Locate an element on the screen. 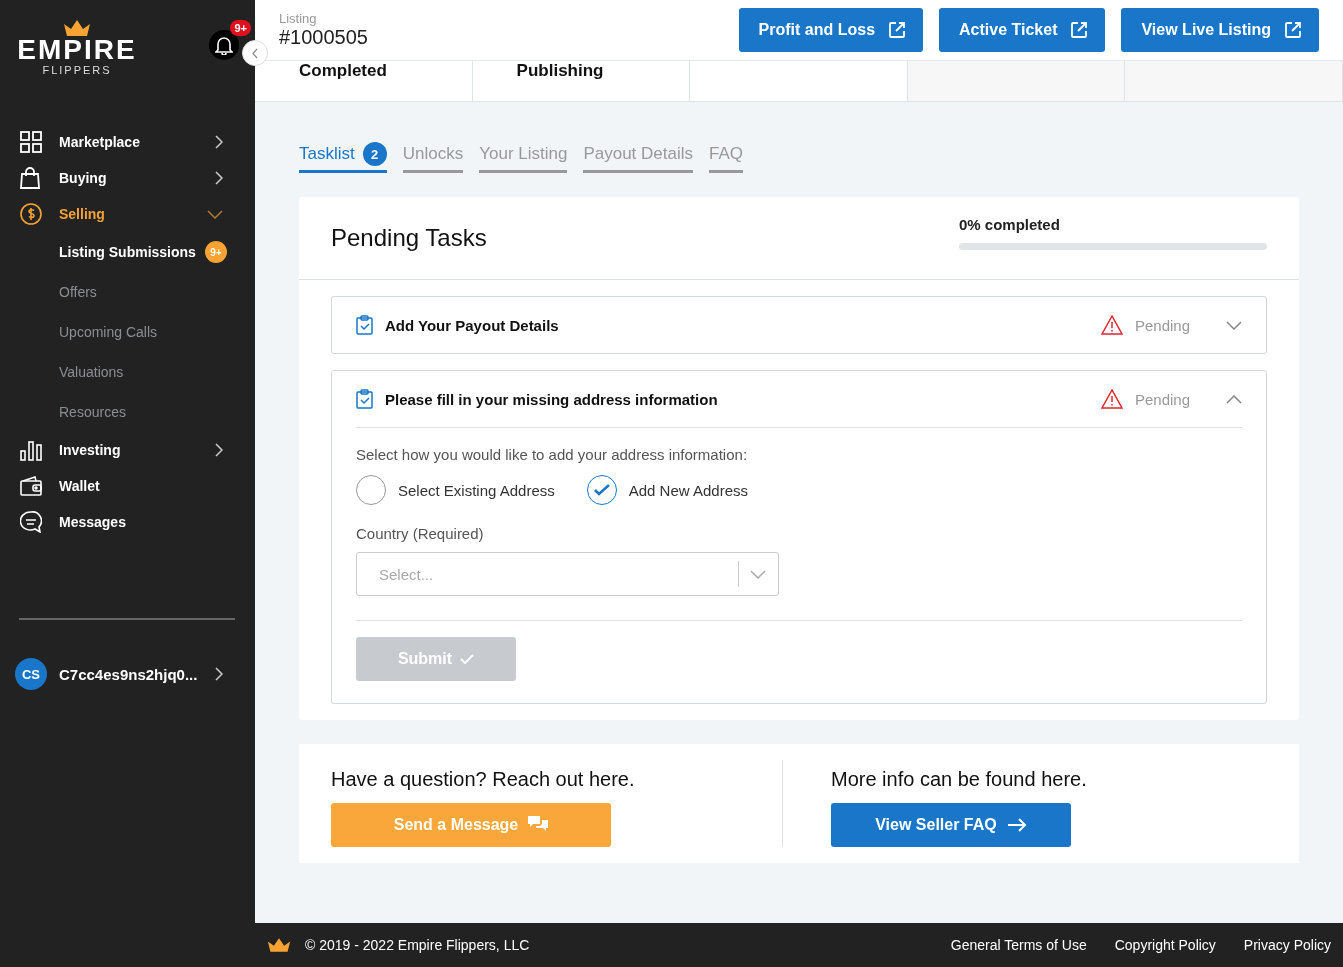 The image size is (1343, 967). help-heading: Have a question? Reach out here. is located at coordinates (483, 779).